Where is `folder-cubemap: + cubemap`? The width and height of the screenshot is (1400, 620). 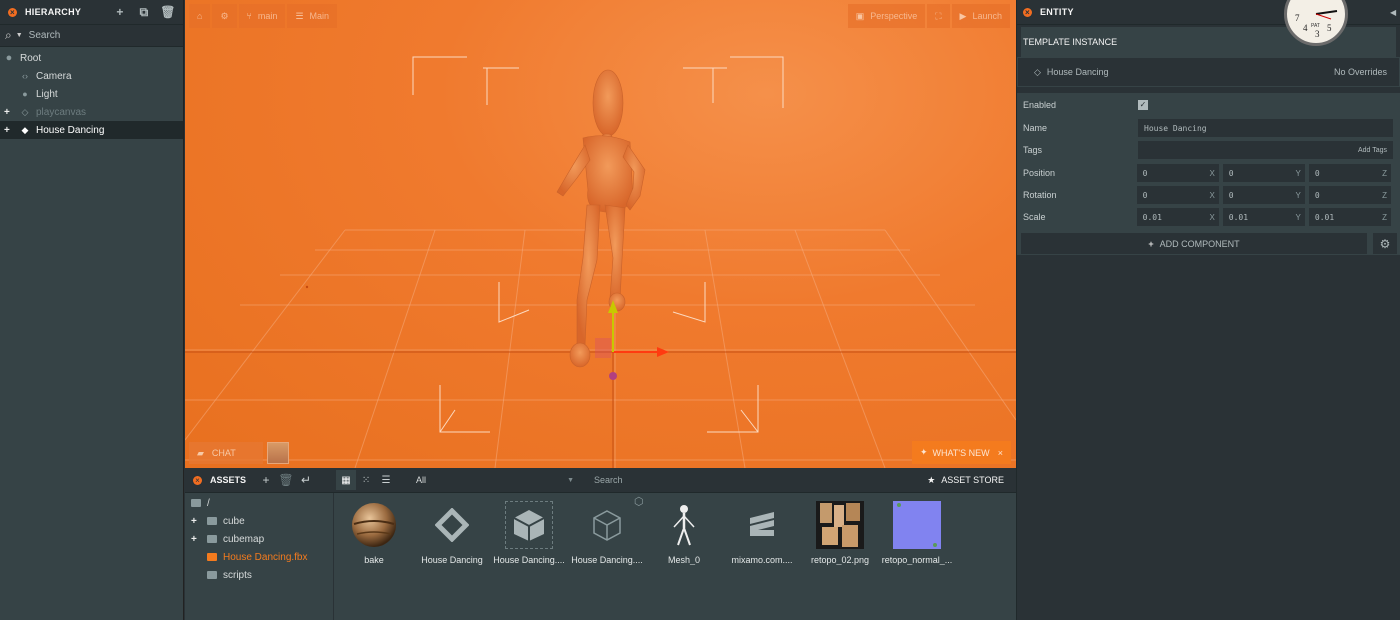
folder-cubemap: + cubemap is located at coordinates (259, 539).